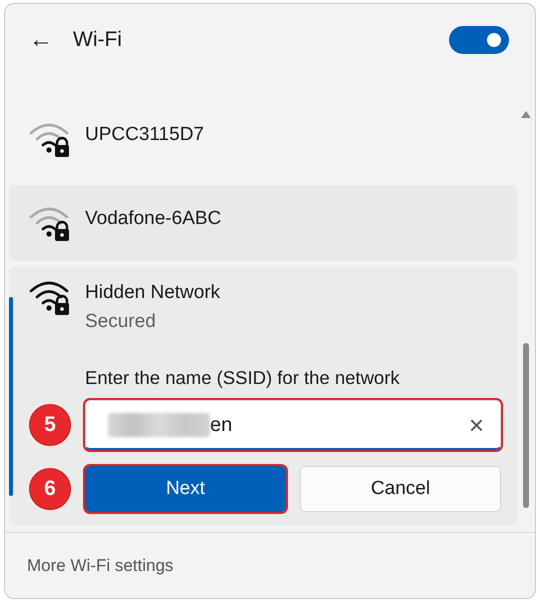 This screenshot has width=540, height=603. What do you see at coordinates (153, 219) in the screenshot?
I see `network-name: Vodafone-6ABC` at bounding box center [153, 219].